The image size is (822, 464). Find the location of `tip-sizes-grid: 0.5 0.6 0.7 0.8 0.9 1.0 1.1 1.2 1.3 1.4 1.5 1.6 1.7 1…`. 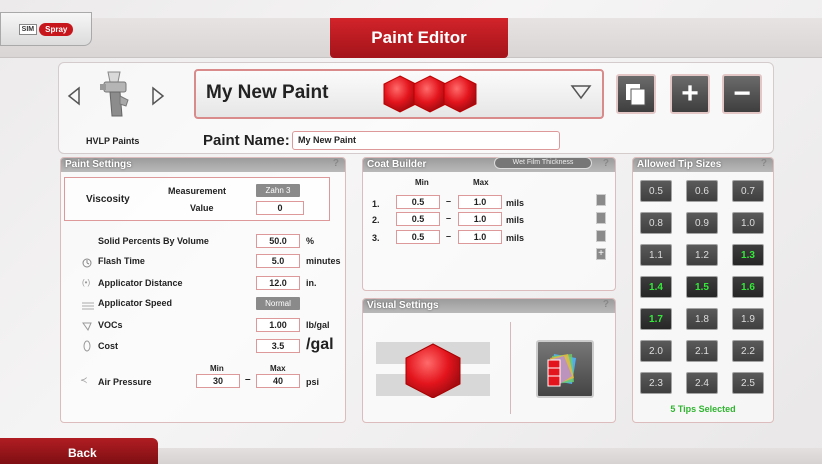

tip-sizes-grid: 0.5 0.6 0.7 0.8 0.9 1.0 1.1 1.2 1.3 1.4 1.5 1.6 1.7 1… is located at coordinates (706, 291).